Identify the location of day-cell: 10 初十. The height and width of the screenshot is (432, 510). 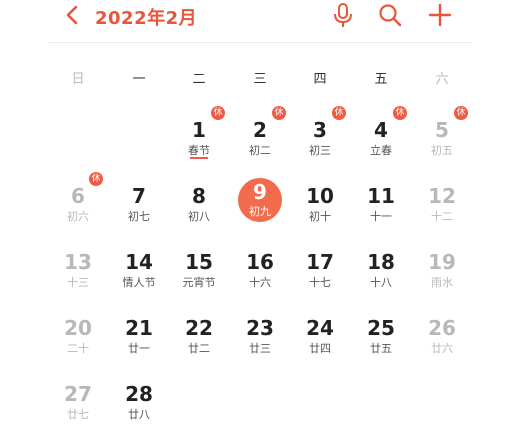
(320, 206).